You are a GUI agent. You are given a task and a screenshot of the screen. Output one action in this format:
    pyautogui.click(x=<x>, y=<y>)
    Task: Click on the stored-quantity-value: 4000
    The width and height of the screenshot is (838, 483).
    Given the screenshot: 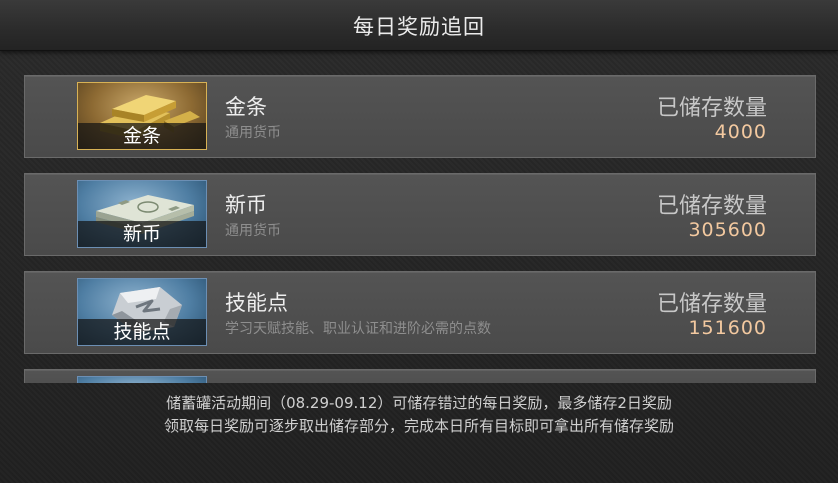 What is the action you would take?
    pyautogui.click(x=740, y=132)
    